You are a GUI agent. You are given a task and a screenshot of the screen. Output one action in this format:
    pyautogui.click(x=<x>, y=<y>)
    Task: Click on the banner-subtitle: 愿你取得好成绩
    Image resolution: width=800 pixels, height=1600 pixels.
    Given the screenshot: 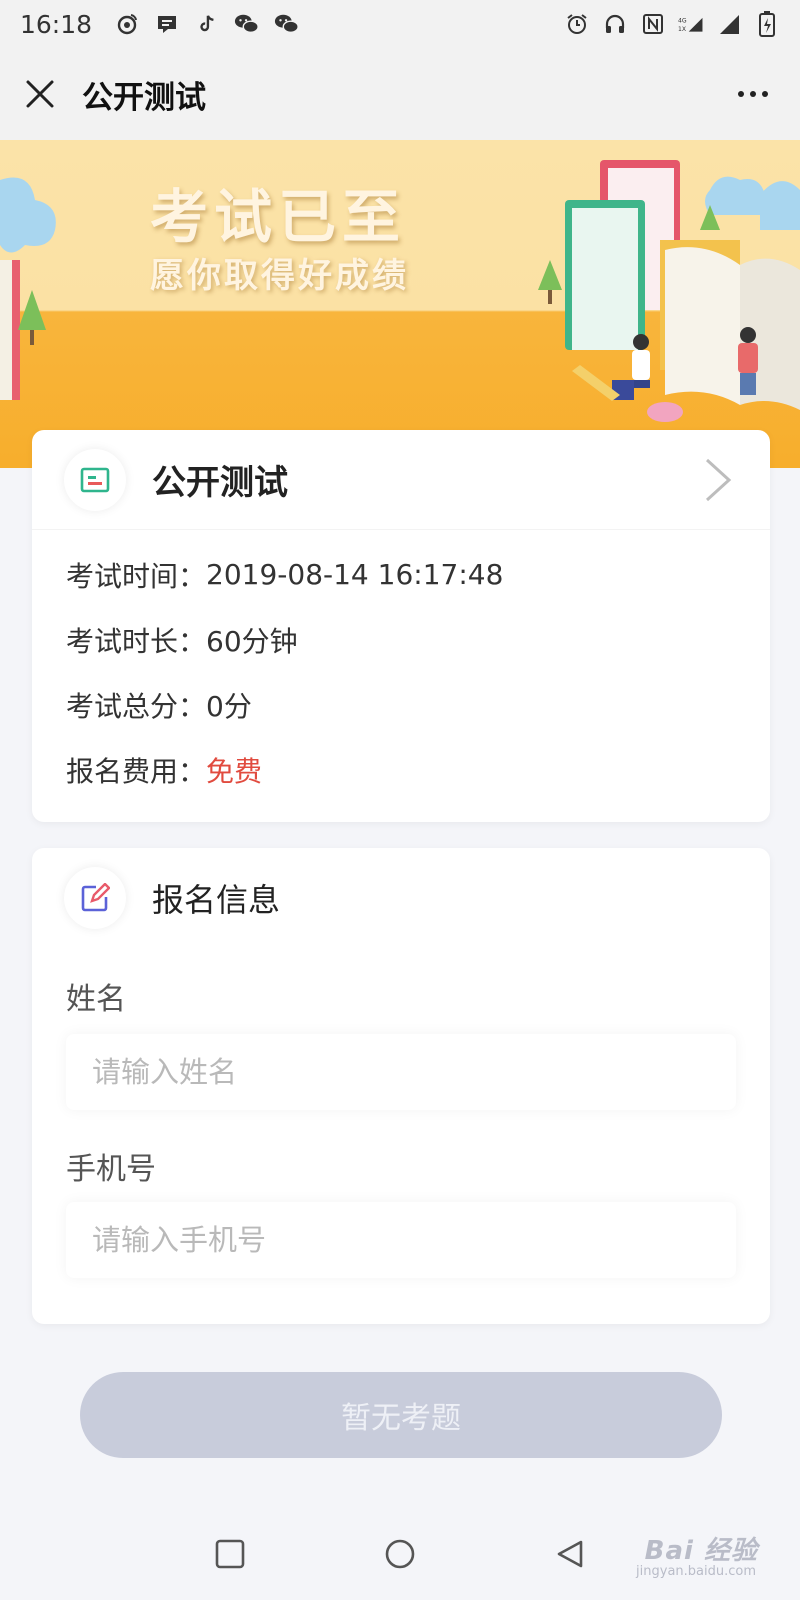 What is the action you would take?
    pyautogui.click(x=279, y=276)
    